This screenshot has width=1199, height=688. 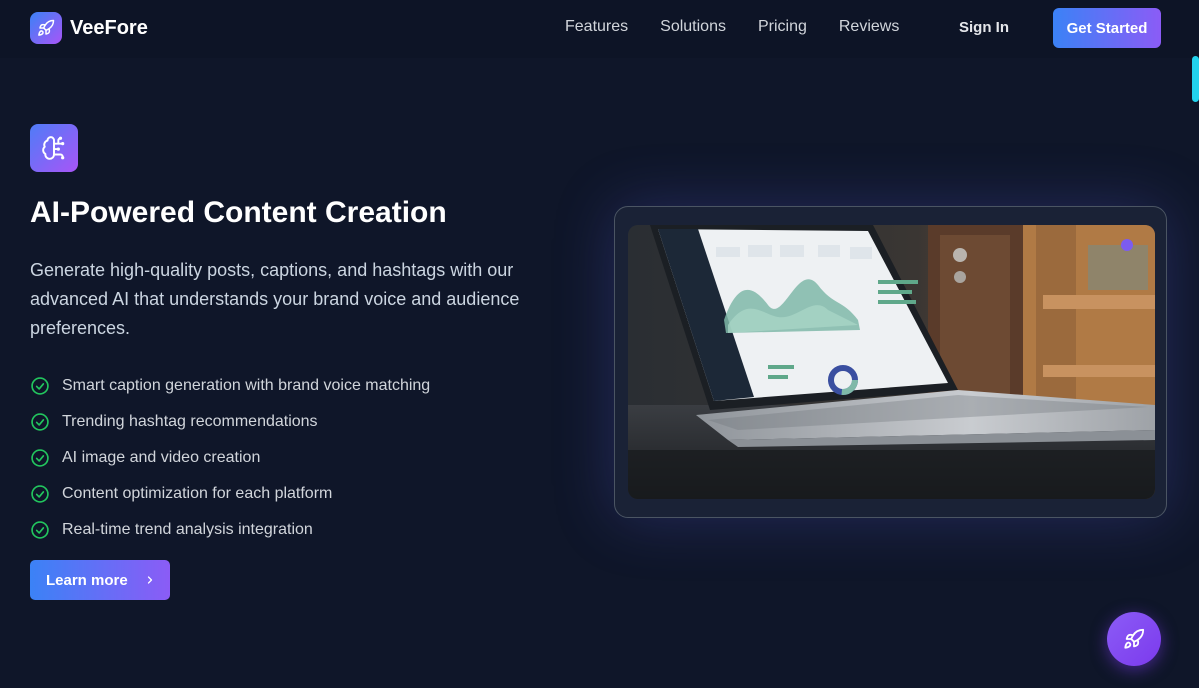 What do you see at coordinates (748, 27) in the screenshot?
I see `nav-links: Features Solutions Pricing Reviews` at bounding box center [748, 27].